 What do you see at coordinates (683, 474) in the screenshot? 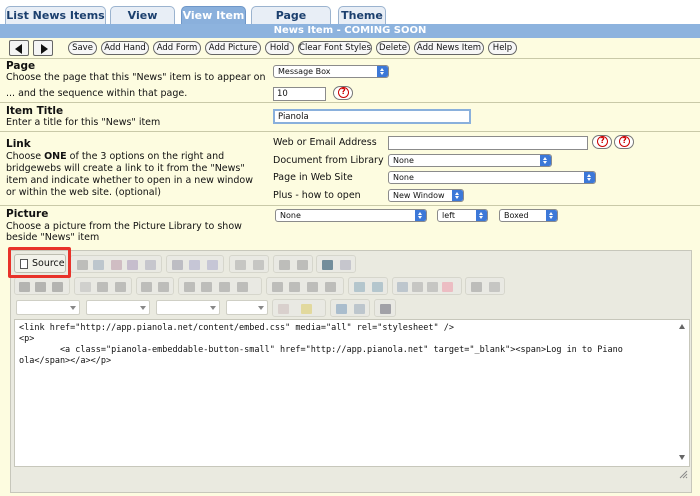
I see `resize-grip-icon` at bounding box center [683, 474].